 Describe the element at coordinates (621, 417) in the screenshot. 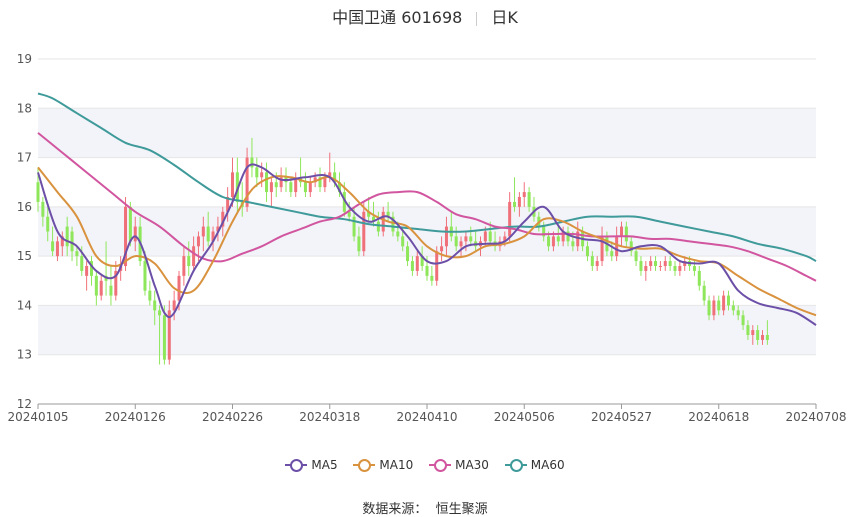

I see `x-tick-label: 20240527` at that location.